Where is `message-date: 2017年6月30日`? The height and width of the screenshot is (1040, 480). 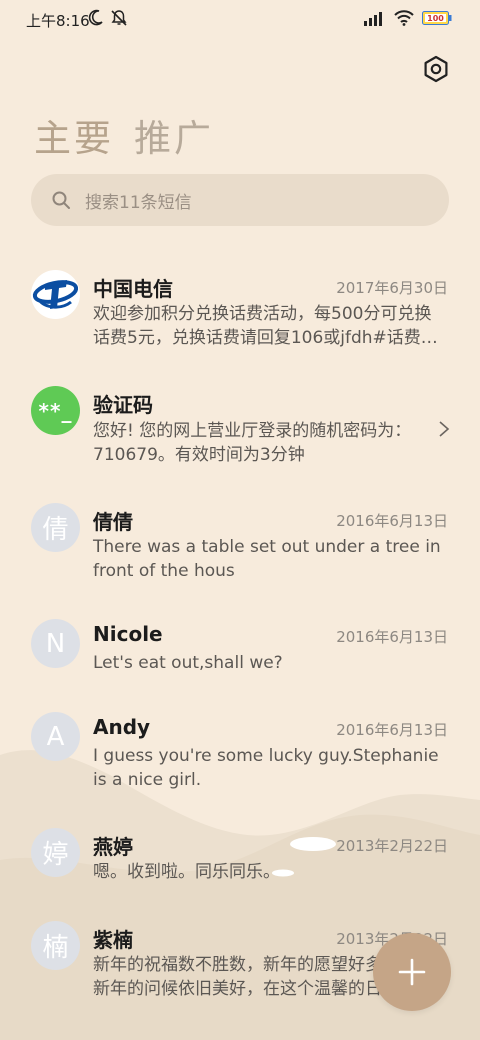
message-date: 2017年6月30日 is located at coordinates (392, 288).